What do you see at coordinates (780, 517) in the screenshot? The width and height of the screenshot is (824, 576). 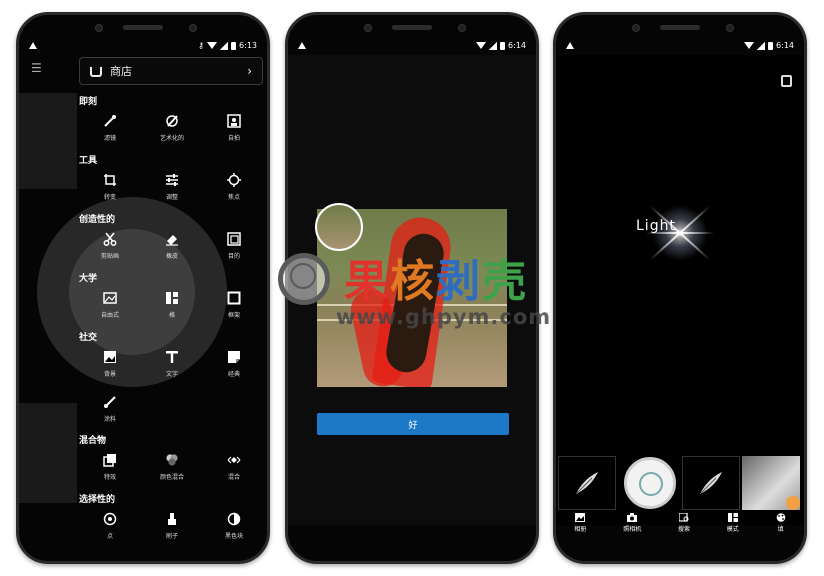 I see `palette-icon` at bounding box center [780, 517].